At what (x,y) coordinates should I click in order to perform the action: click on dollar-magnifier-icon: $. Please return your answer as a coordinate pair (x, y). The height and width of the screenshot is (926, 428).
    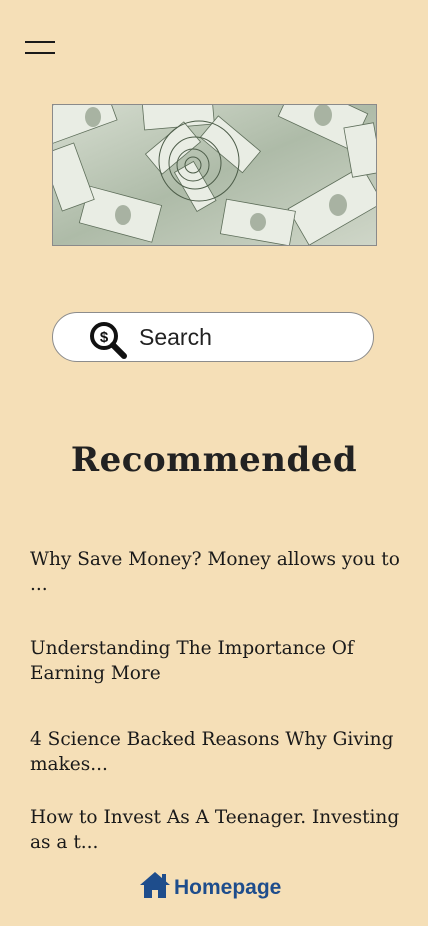
    Looking at the image, I should click on (108, 340).